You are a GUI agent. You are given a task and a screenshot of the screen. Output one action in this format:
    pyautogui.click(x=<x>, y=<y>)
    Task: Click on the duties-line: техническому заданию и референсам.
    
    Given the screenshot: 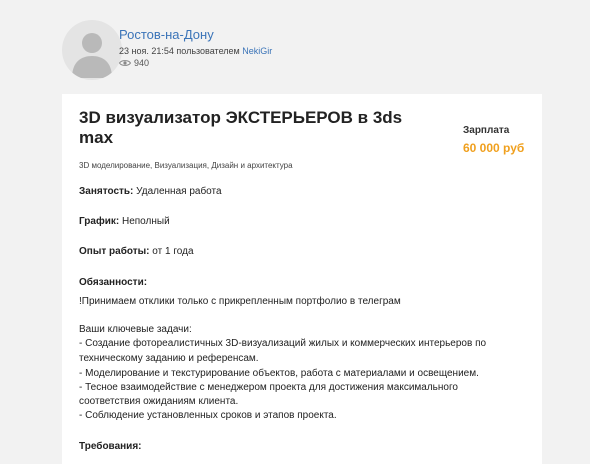 What is the action you would take?
    pyautogui.click(x=169, y=358)
    